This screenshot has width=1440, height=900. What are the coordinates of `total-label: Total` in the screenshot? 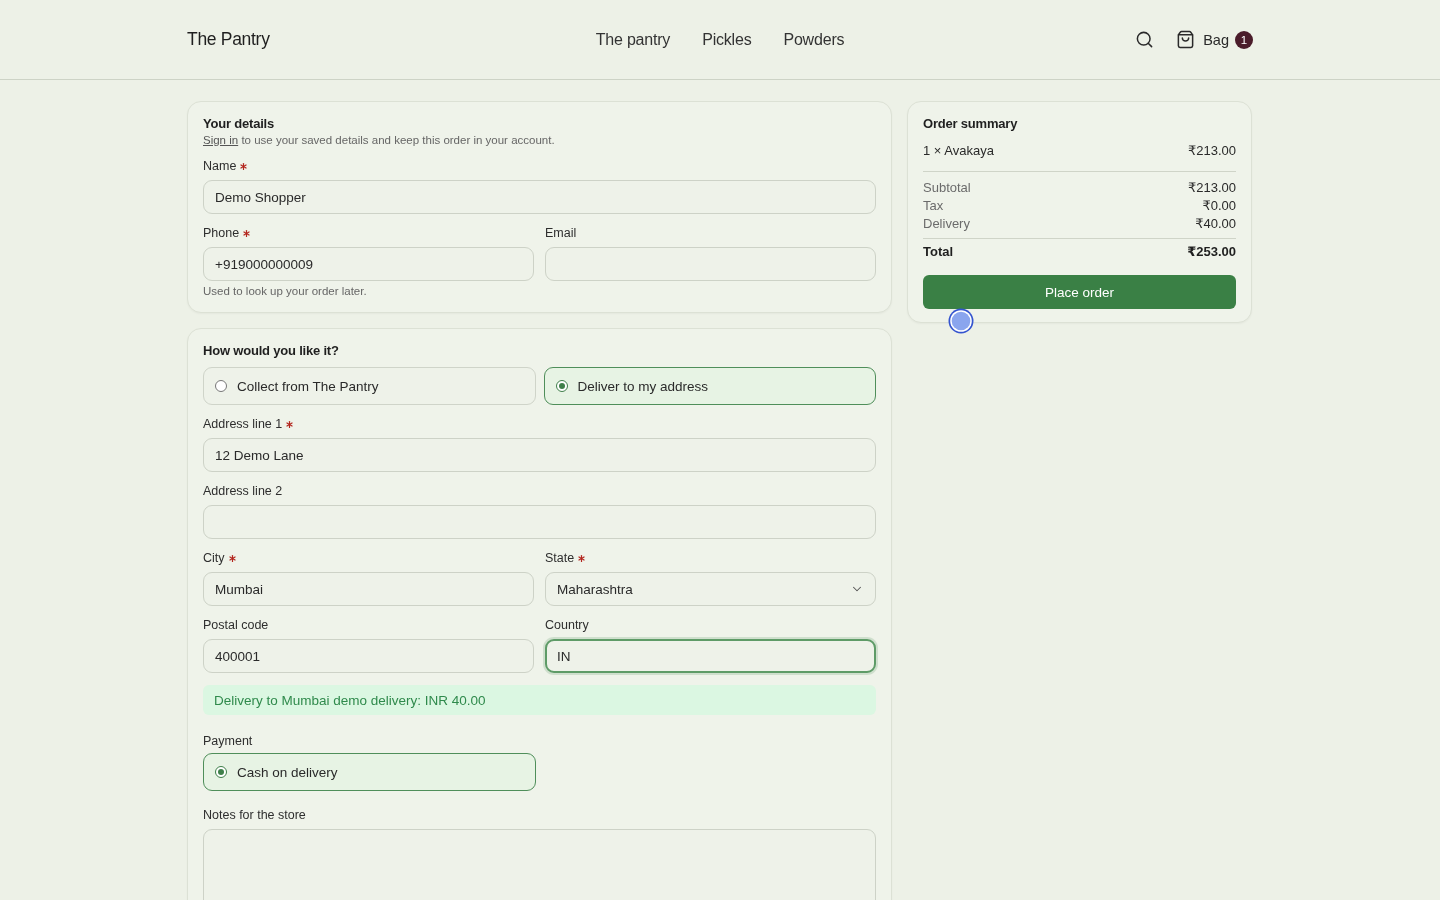 It's located at (938, 252).